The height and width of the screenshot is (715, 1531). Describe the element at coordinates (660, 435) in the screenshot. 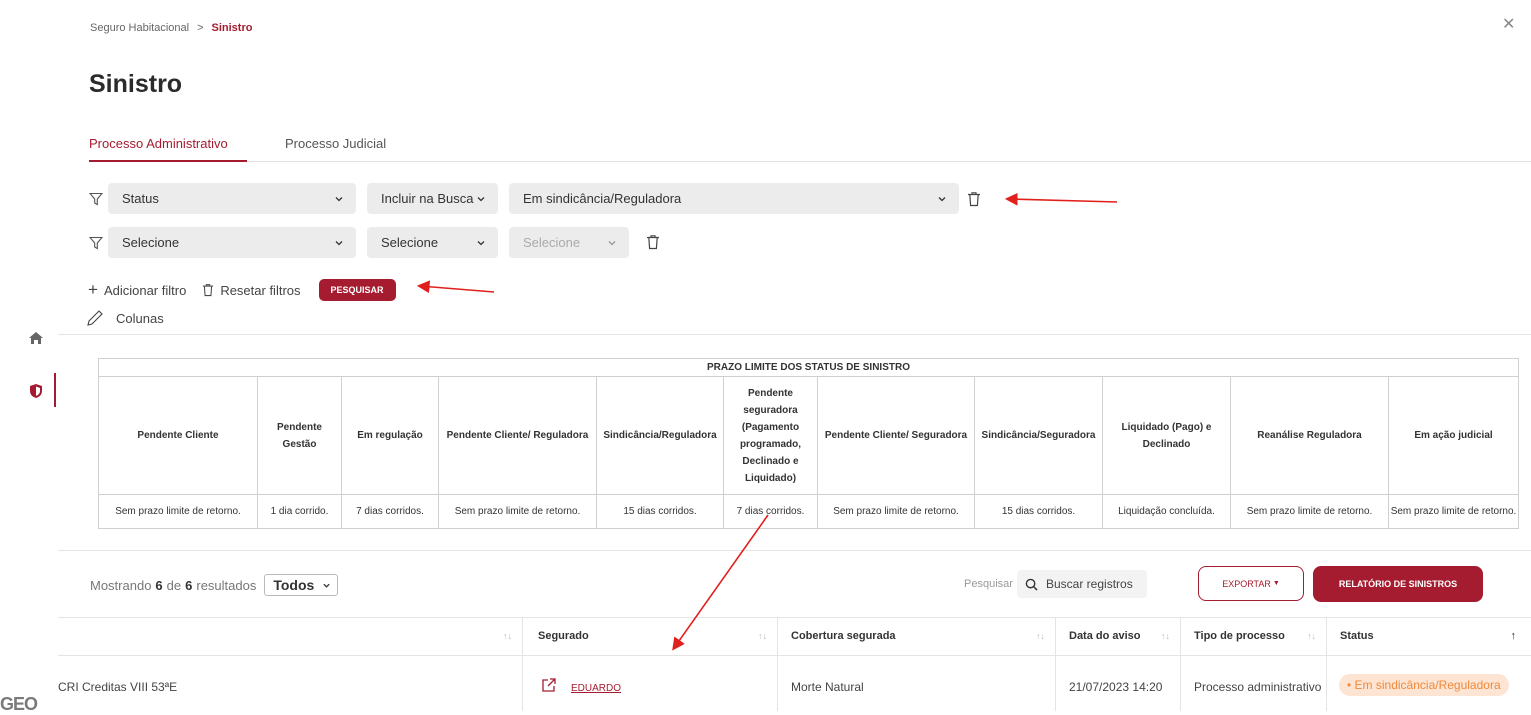

I see `prazo-col-header: Sindicância/Reguladora` at that location.